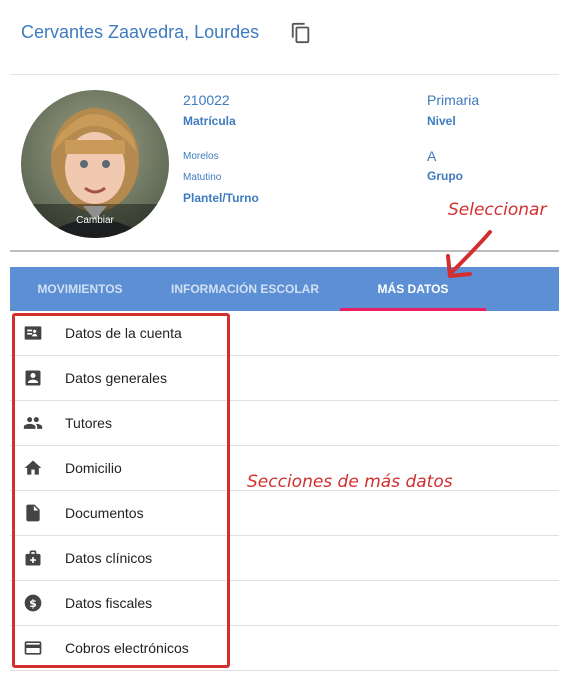 This screenshot has height=676, width=569. I want to click on enrollment-label: Matrícula, so click(209, 121).